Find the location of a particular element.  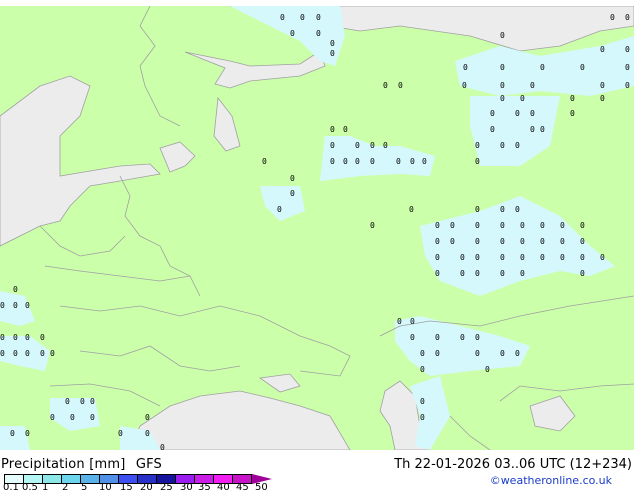

valid-datetime: Th 22-01-2026 03..06 UTC (12+234) is located at coordinates (513, 464).